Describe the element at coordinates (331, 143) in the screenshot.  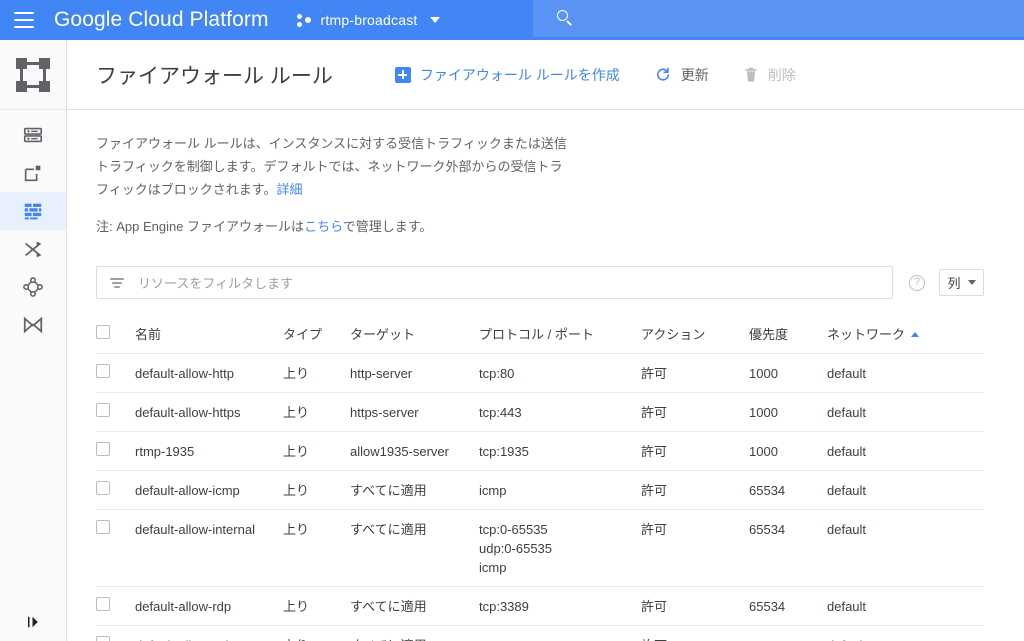
I see `description-line-1: ファイアウォール ルールは、インスタンスに対する受信トラフィックまたは送信` at that location.